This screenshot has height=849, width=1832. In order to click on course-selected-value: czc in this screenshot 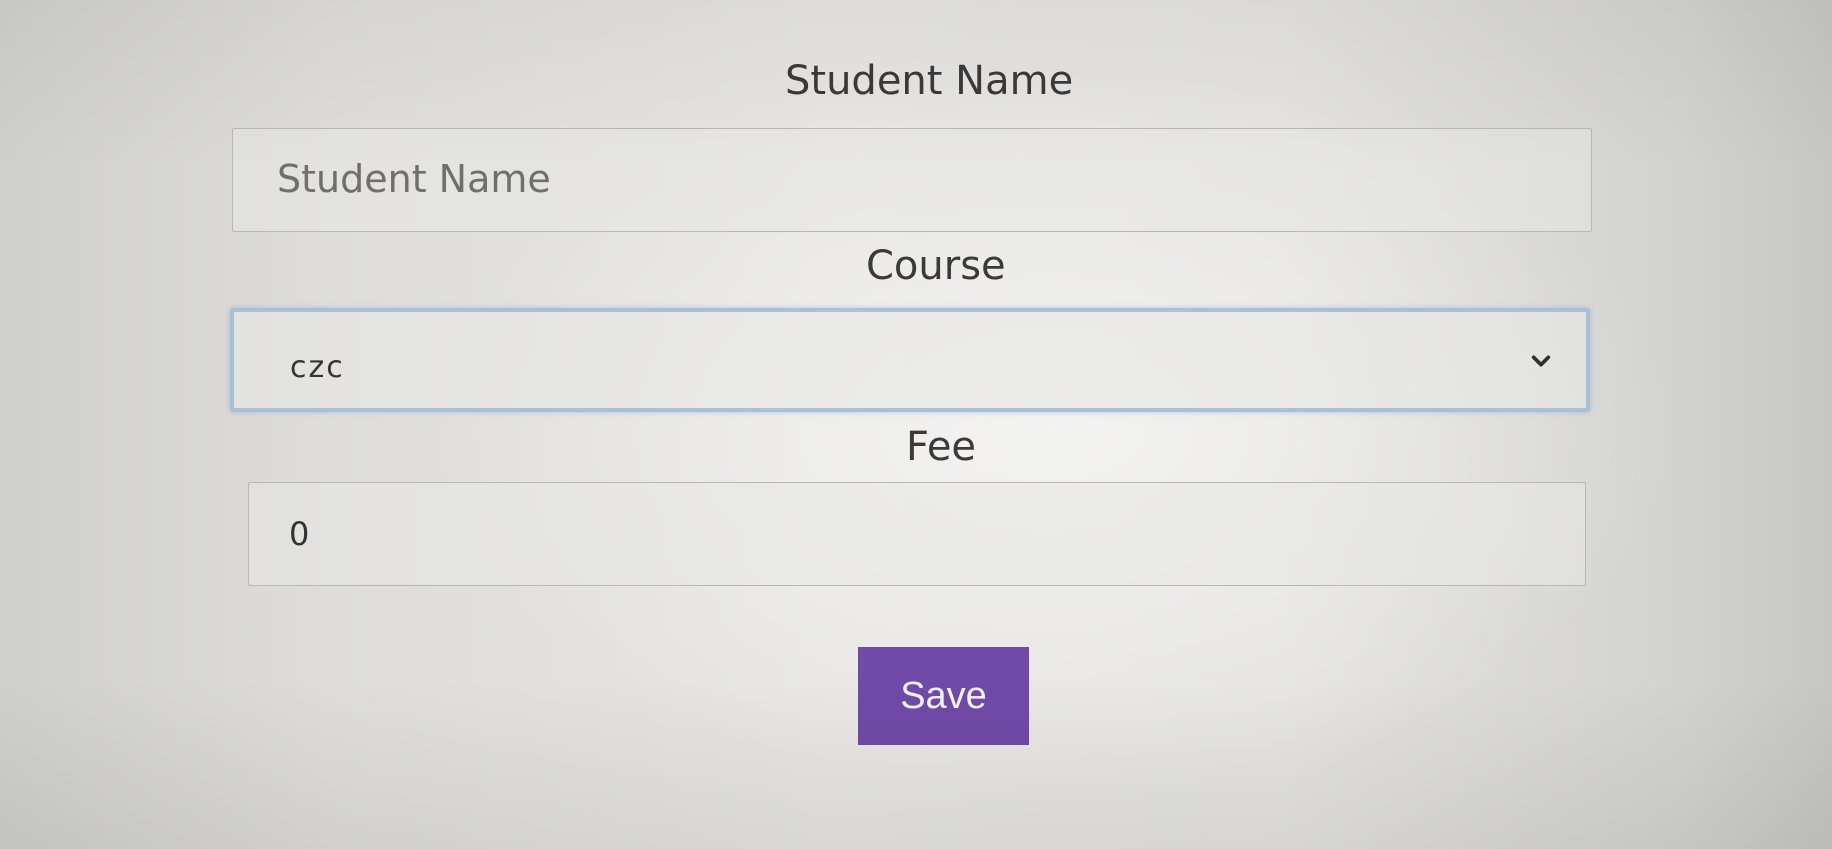, I will do `click(317, 367)`.